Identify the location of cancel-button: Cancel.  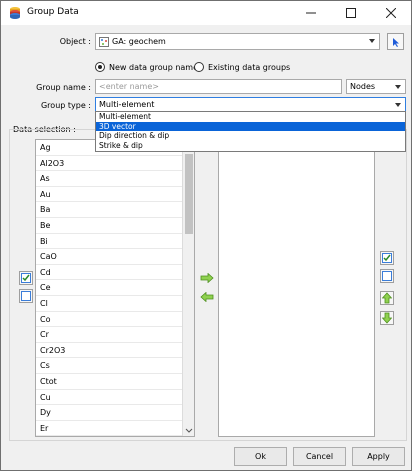
(319, 456).